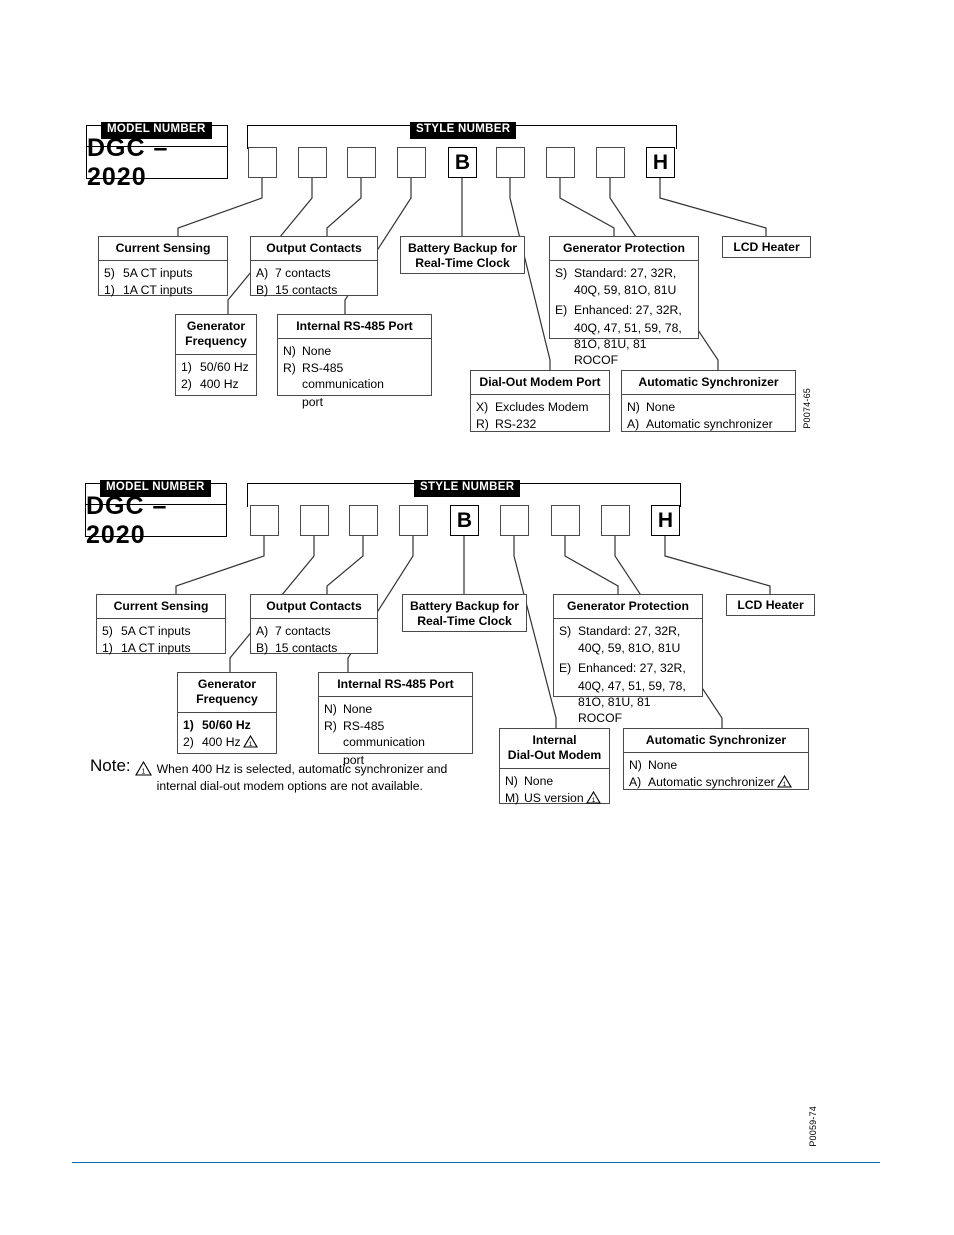 Image resolution: width=954 pixels, height=1235 pixels. I want to click on option-key: A), so click(635, 782).